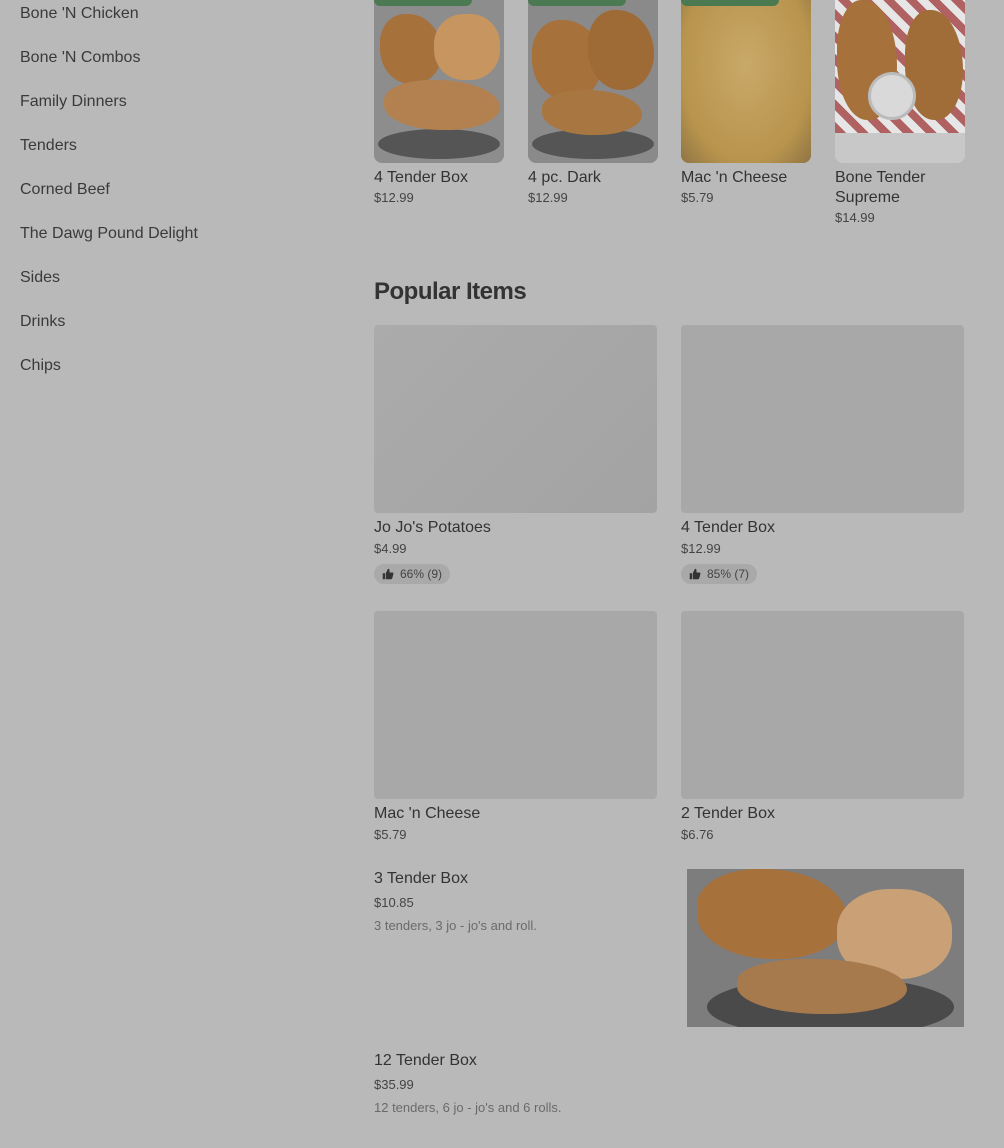  Describe the element at coordinates (180, 110) in the screenshot. I see `sidebar-item-family-dinners: Family Dinners` at that location.